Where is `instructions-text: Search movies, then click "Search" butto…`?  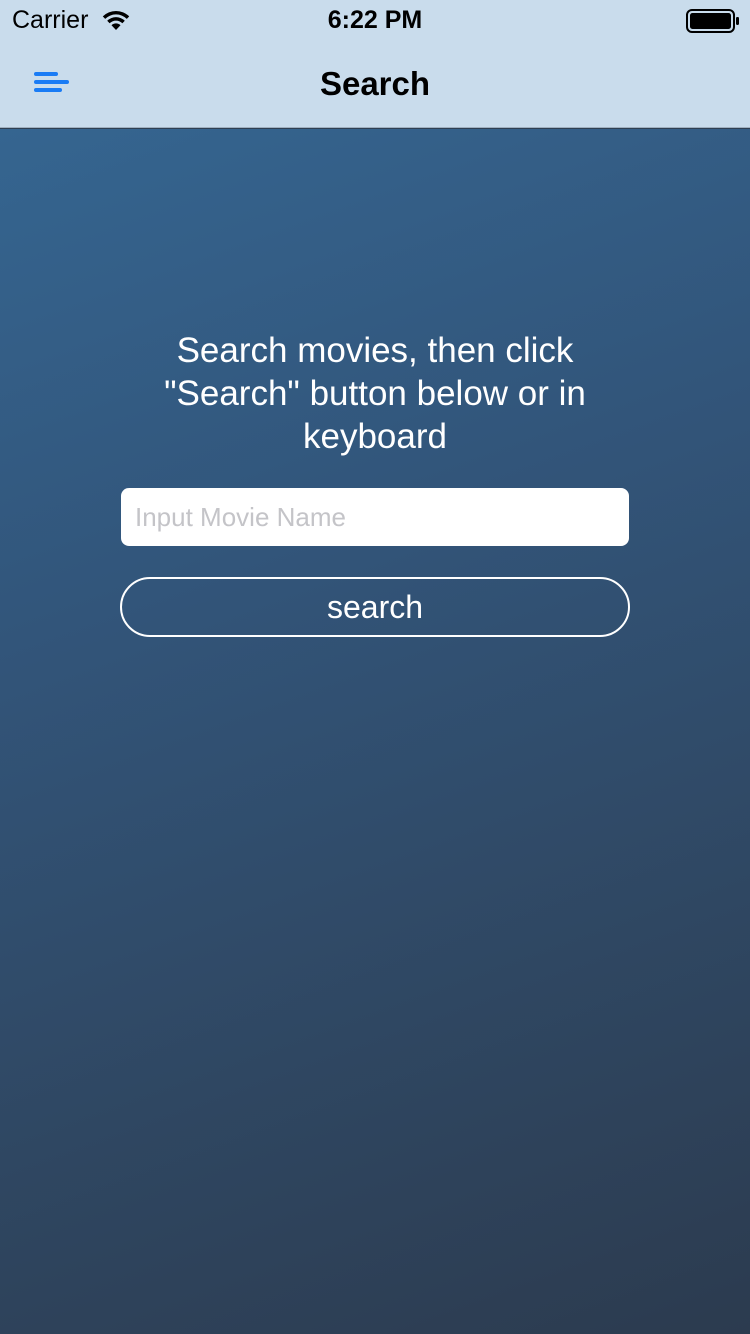
instructions-text: Search movies, then click "Search" butto… is located at coordinates (375, 393).